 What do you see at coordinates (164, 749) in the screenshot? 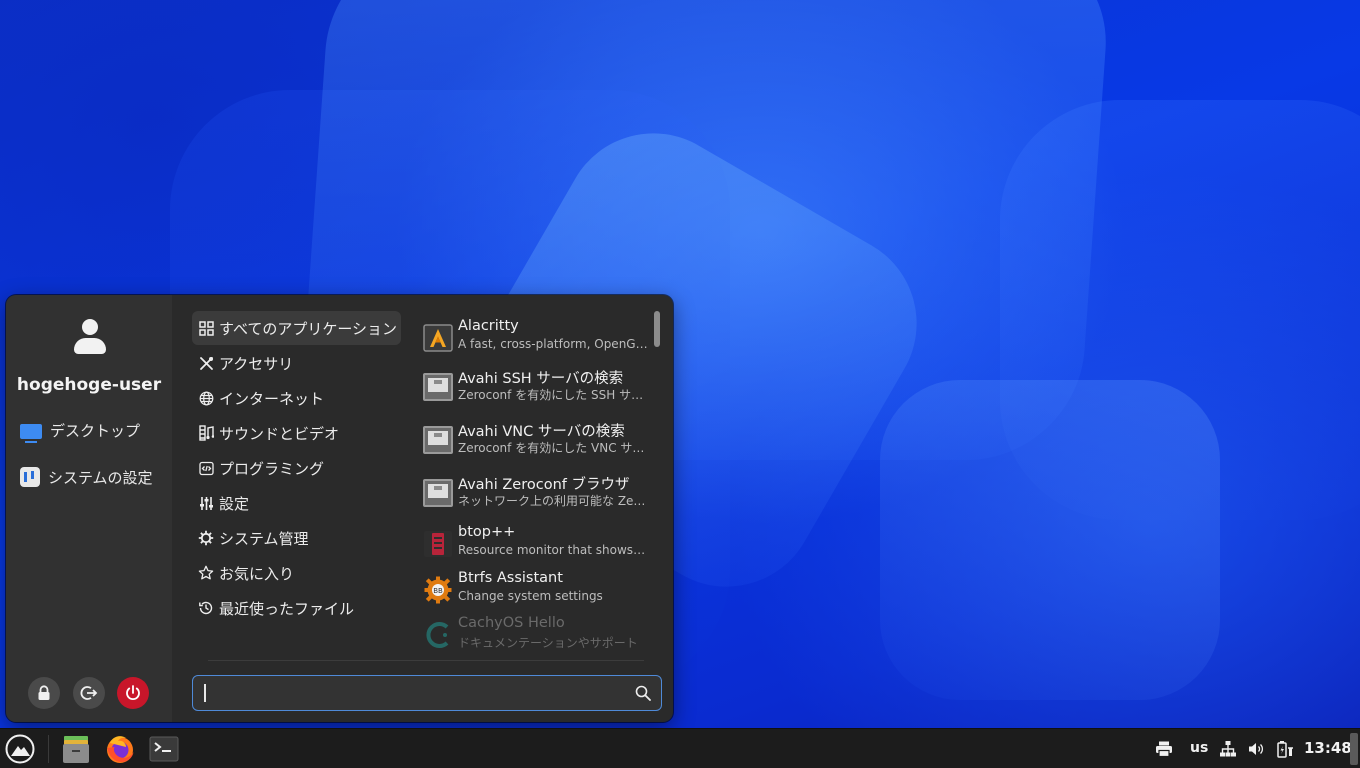
I see `terminal-icon` at bounding box center [164, 749].